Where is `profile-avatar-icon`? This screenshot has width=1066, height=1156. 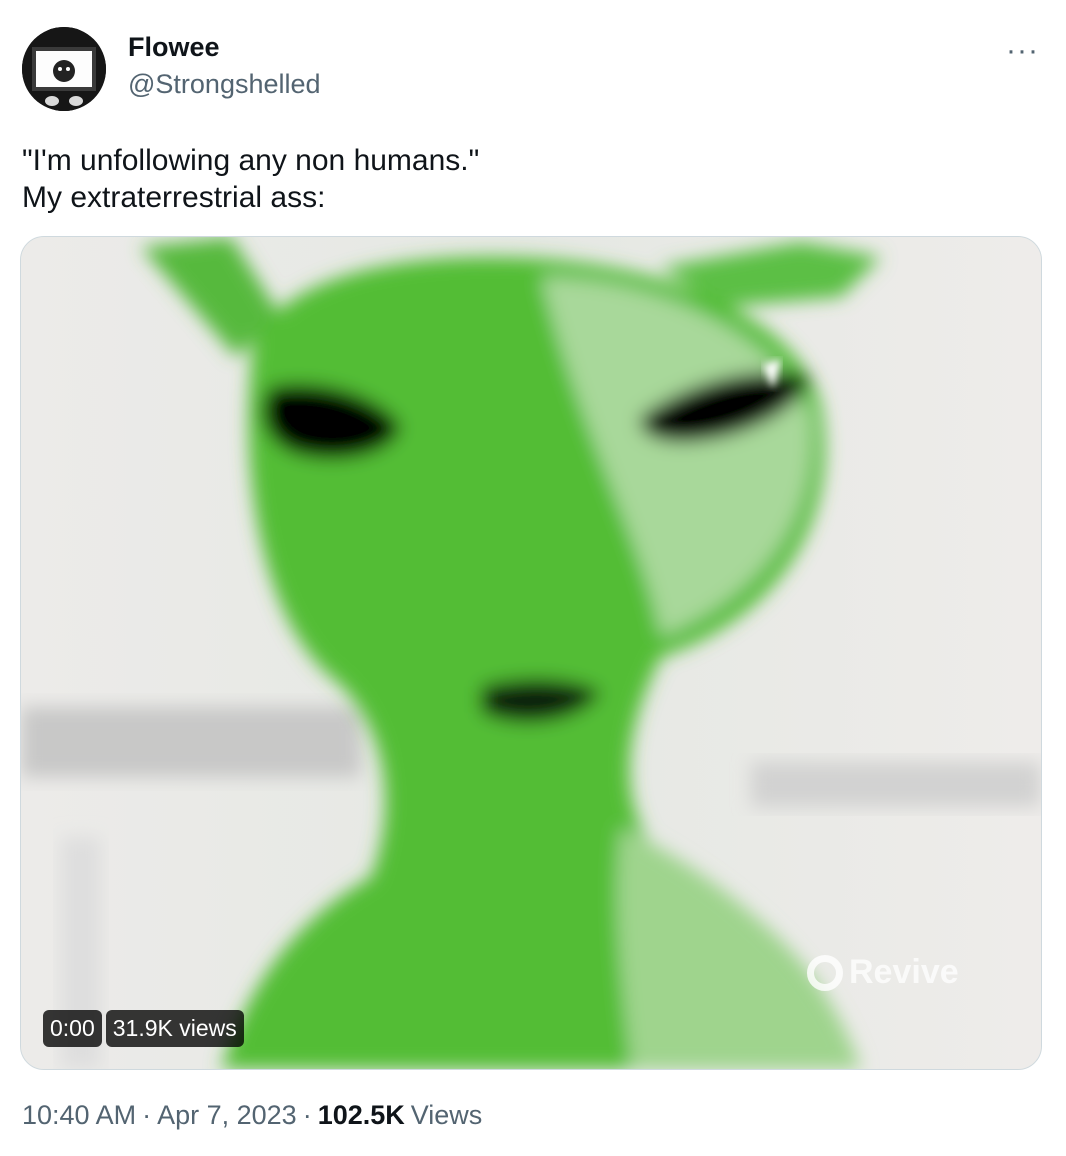
profile-avatar-icon is located at coordinates (64, 69).